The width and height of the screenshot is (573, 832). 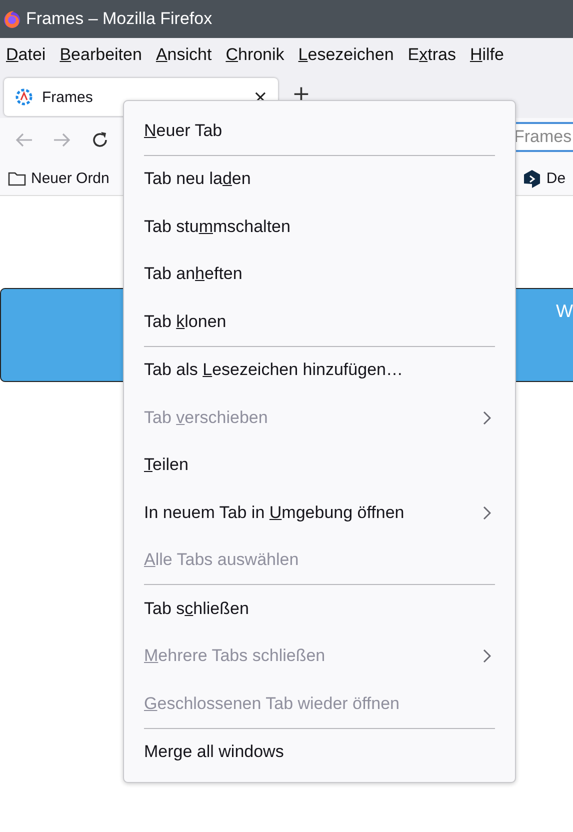 I want to click on menu-bar-item: Hilfe, so click(x=487, y=55).